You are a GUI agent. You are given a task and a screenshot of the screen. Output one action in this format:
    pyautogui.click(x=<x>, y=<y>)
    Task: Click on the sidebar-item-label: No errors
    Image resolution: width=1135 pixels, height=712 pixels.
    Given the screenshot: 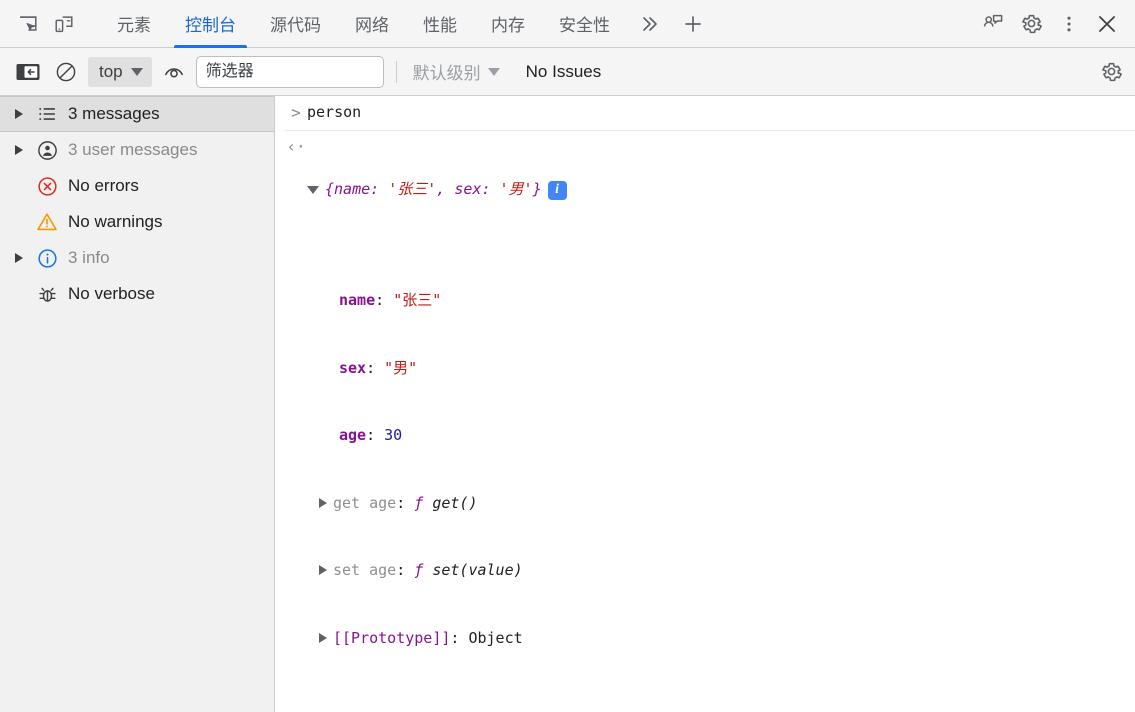 What is the action you would take?
    pyautogui.click(x=103, y=185)
    